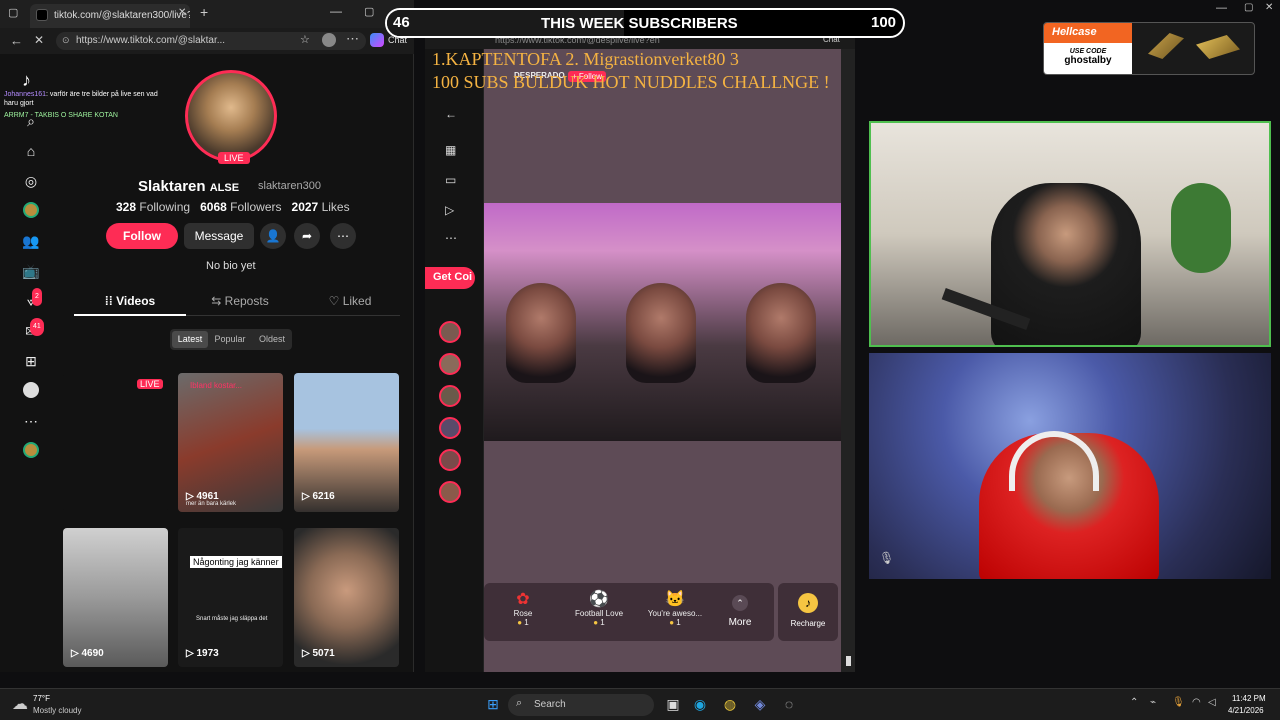 This screenshot has height=720, width=1280. Describe the element at coordinates (760, 704) in the screenshot. I see `discord-icon: ◈` at that location.